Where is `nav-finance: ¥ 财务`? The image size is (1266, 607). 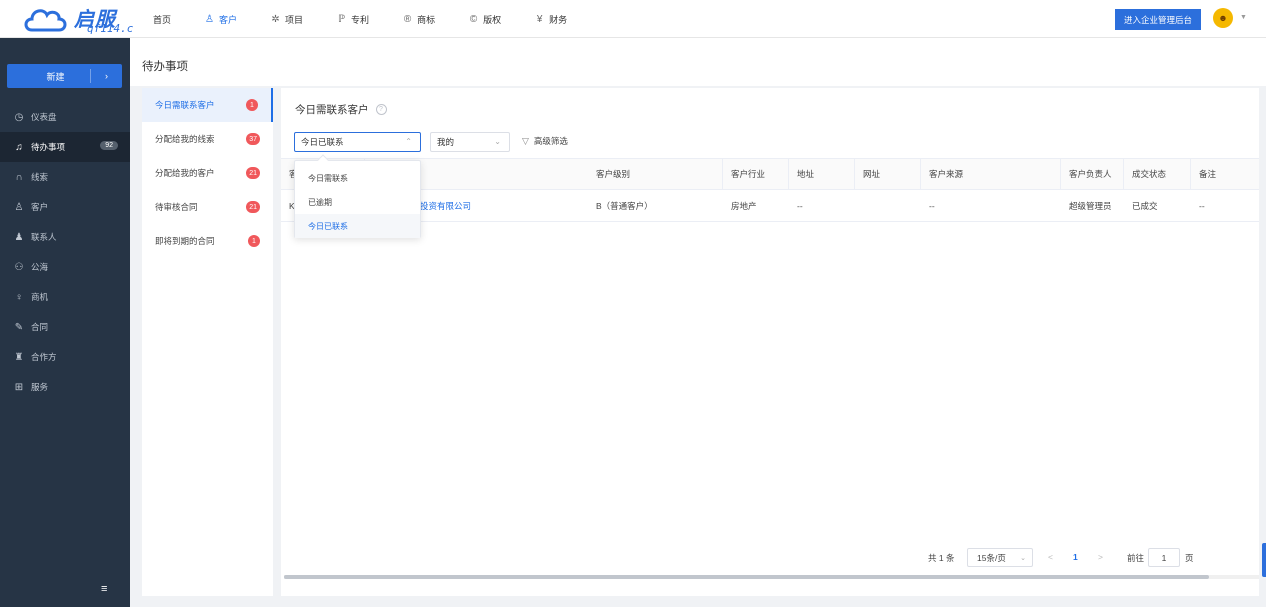
nav-finance: ¥ 财务 is located at coordinates (550, 19).